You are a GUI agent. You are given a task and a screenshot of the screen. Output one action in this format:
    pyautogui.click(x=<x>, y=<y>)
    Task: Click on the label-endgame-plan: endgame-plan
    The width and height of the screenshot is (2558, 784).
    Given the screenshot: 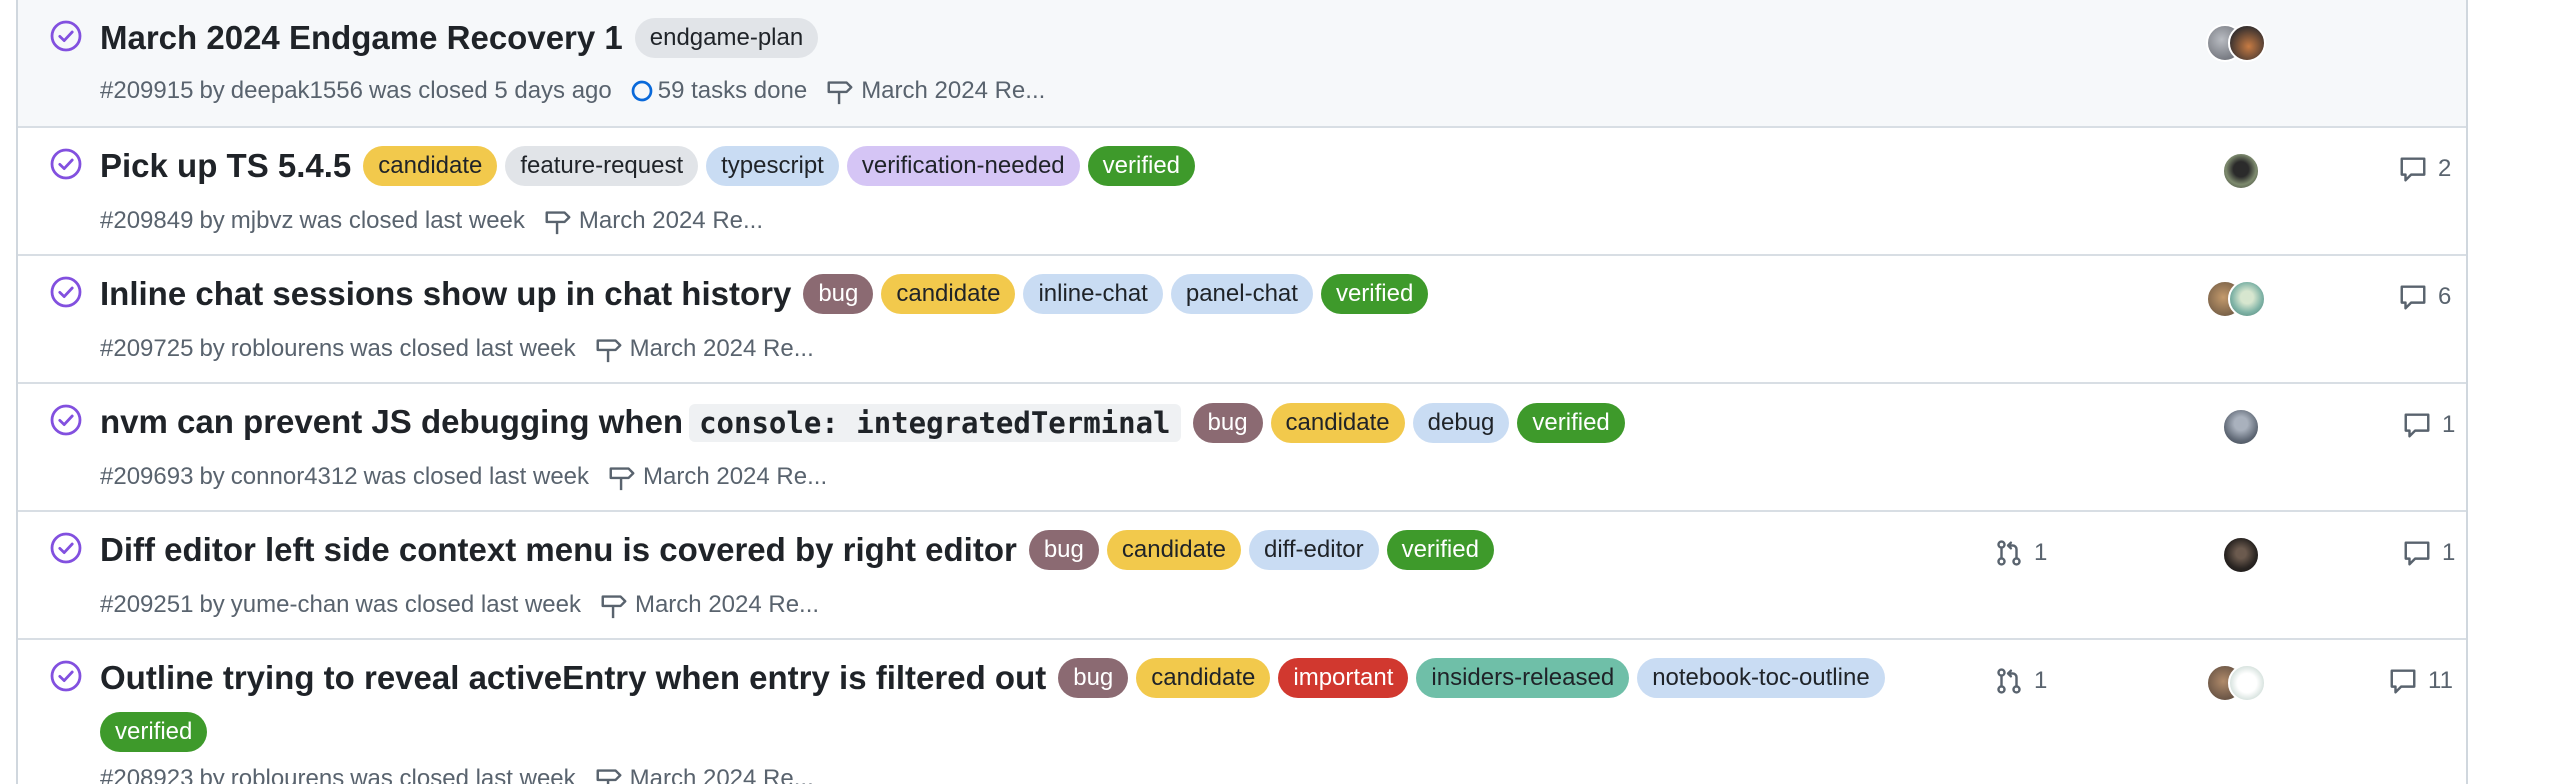 What is the action you would take?
    pyautogui.click(x=726, y=38)
    